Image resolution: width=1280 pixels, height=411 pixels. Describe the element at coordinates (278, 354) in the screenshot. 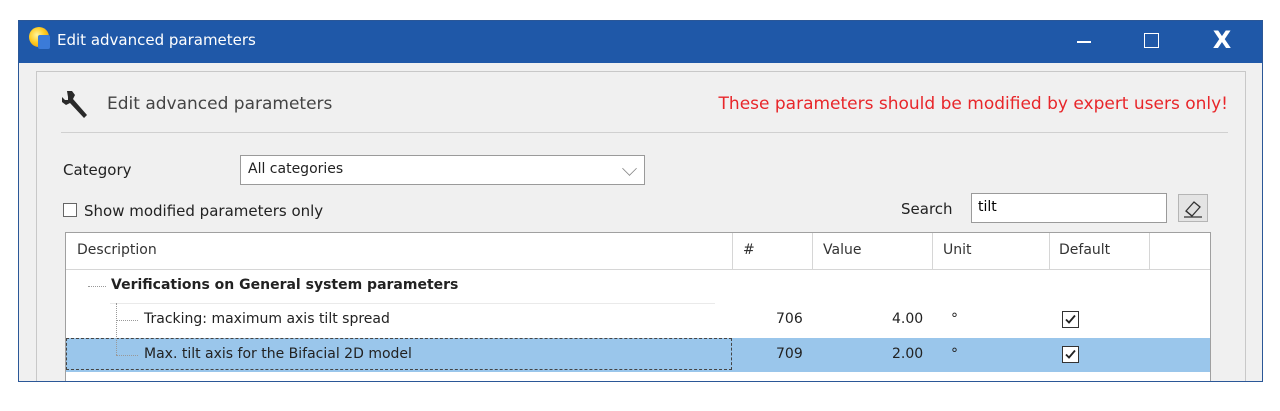

I see `row-description: Max. tilt axis for the Bifacial 2D model` at that location.